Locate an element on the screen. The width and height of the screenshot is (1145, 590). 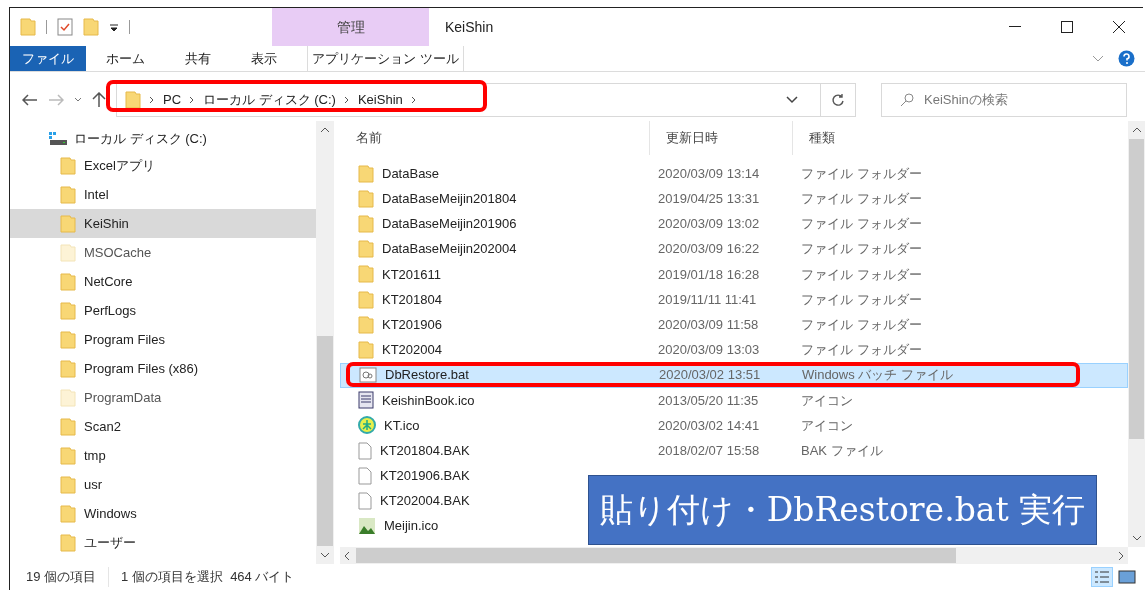
file-name: KT201906 is located at coordinates (412, 324).